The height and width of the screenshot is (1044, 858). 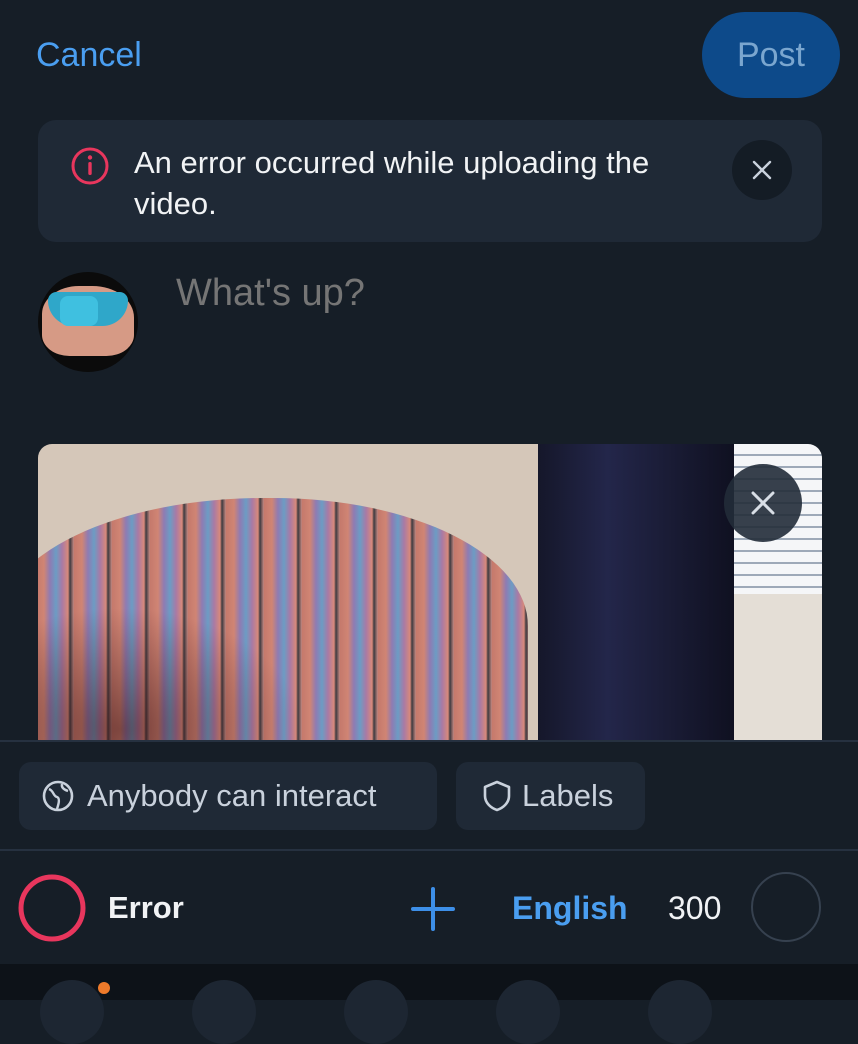 I want to click on upload-status-ring, so click(x=52, y=908).